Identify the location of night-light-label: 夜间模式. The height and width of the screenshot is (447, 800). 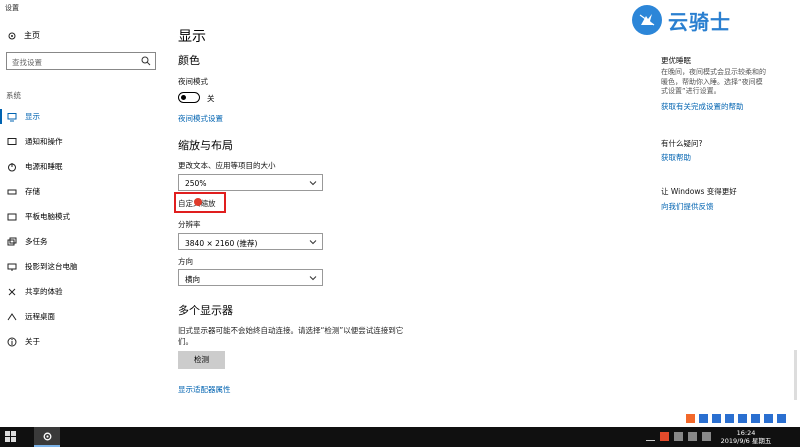
(193, 81).